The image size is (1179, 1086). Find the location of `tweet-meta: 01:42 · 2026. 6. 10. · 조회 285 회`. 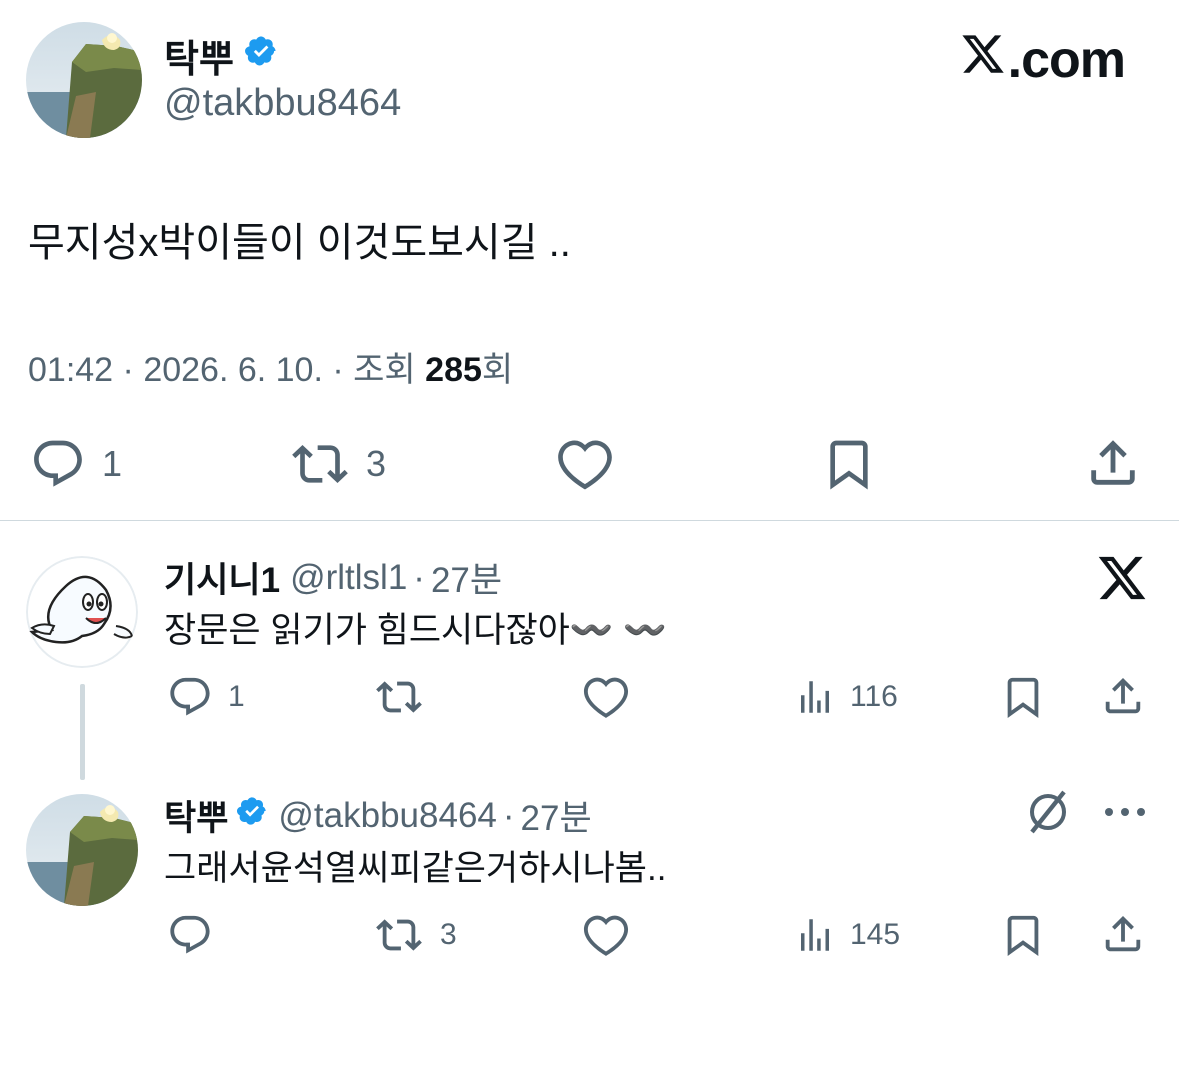

tweet-meta: 01:42 · 2026. 6. 10. · 조회 285 회 is located at coordinates (270, 366).